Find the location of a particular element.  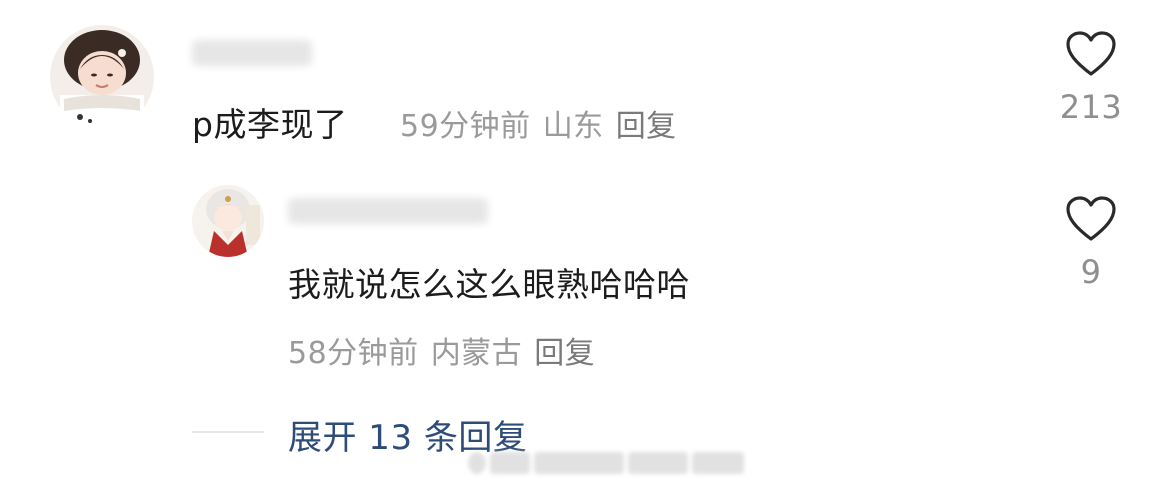

like-count: 213 is located at coordinates (1091, 107).